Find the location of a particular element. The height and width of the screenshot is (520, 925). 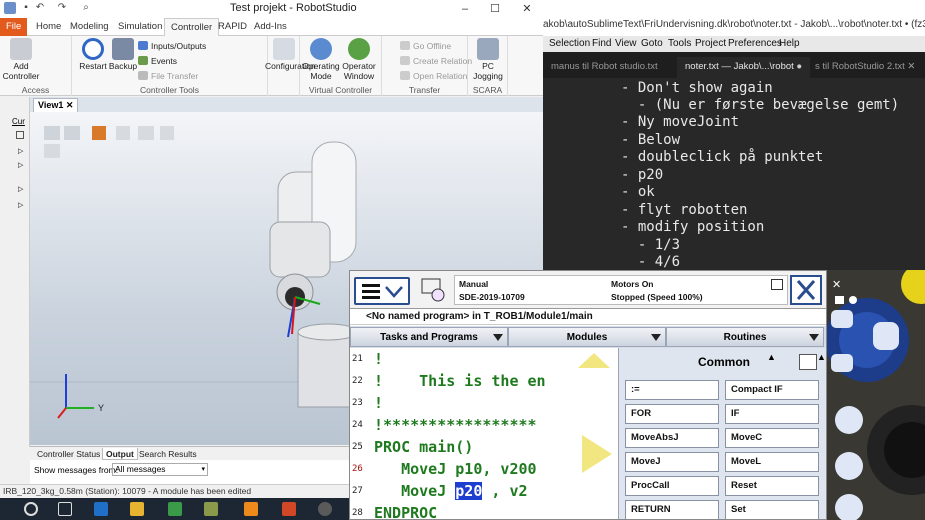

tasks-and-programs-button: Tasks and Programs is located at coordinates (429, 337).